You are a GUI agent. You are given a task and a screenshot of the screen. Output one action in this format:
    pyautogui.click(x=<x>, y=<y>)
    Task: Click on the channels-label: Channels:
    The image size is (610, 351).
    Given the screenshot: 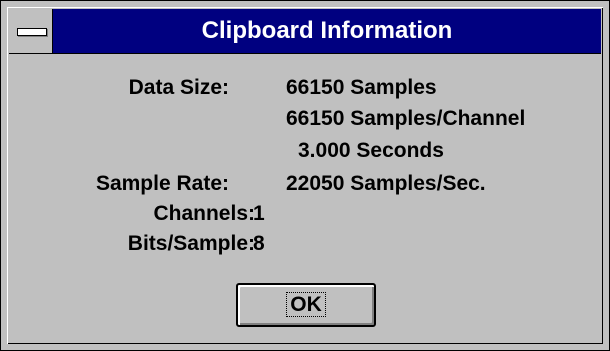 What is the action you would take?
    pyautogui.click(x=204, y=213)
    